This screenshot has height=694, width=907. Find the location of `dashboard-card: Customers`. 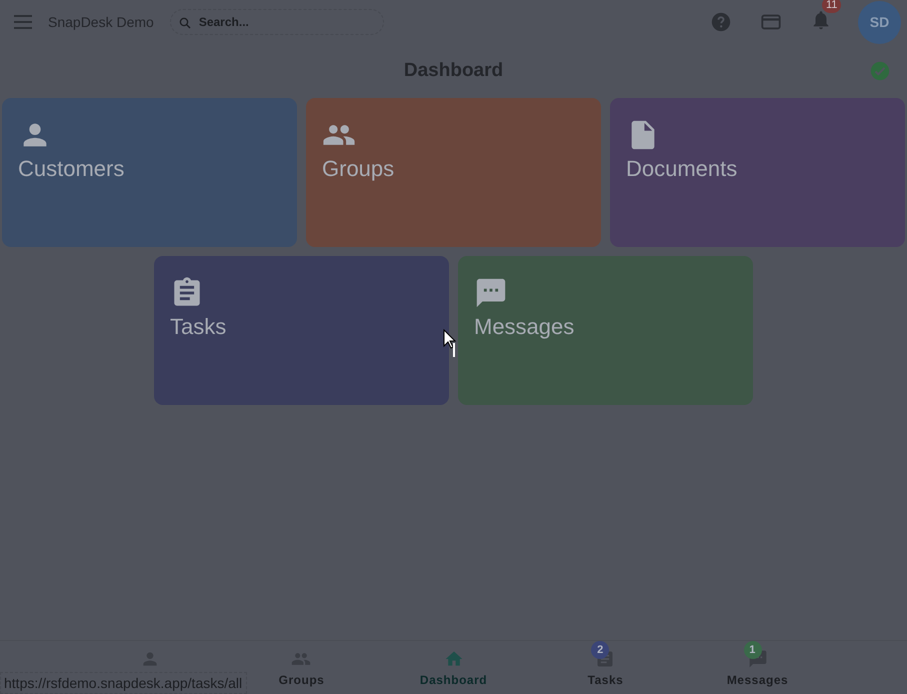

dashboard-card: Customers is located at coordinates (149, 172).